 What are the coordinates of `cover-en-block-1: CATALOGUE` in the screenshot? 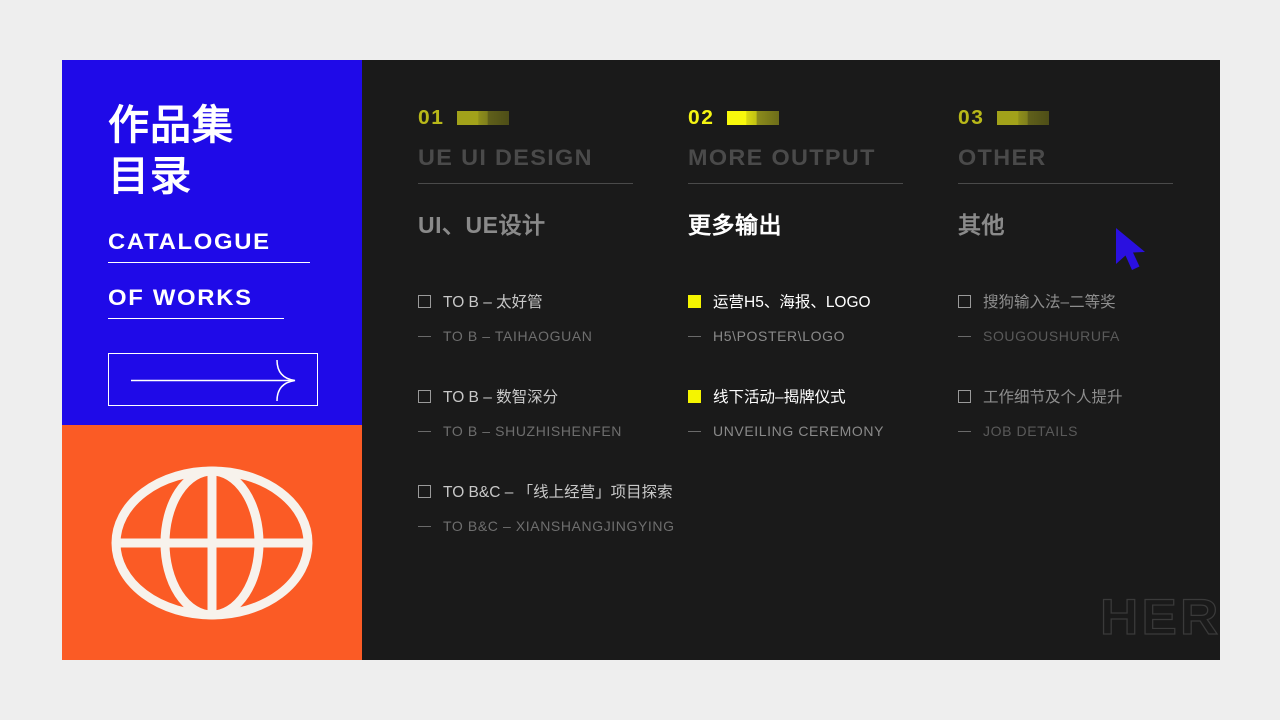 It's located at (209, 246).